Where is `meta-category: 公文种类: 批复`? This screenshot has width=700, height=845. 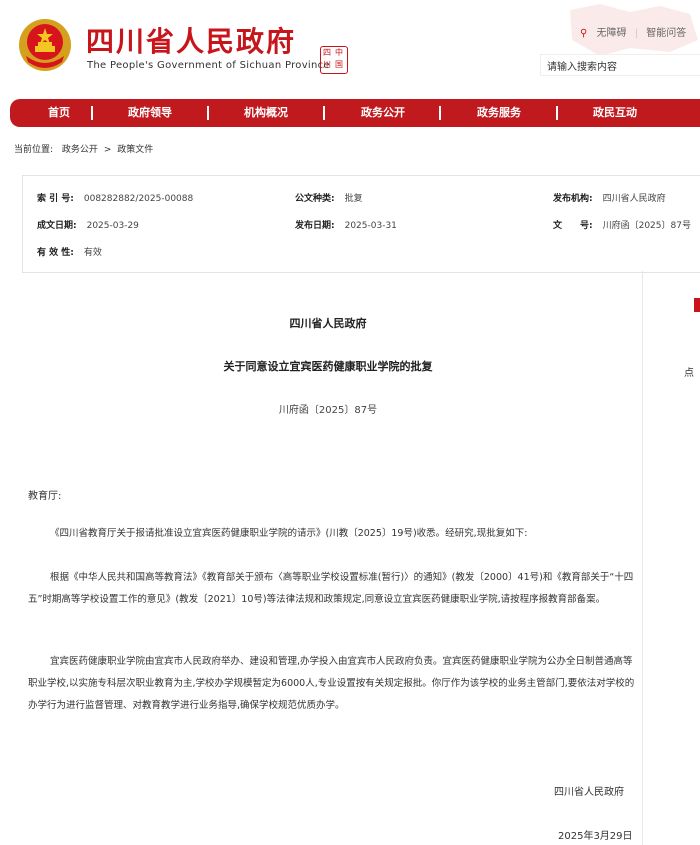
meta-category: 公文种类: 批复 is located at coordinates (329, 197).